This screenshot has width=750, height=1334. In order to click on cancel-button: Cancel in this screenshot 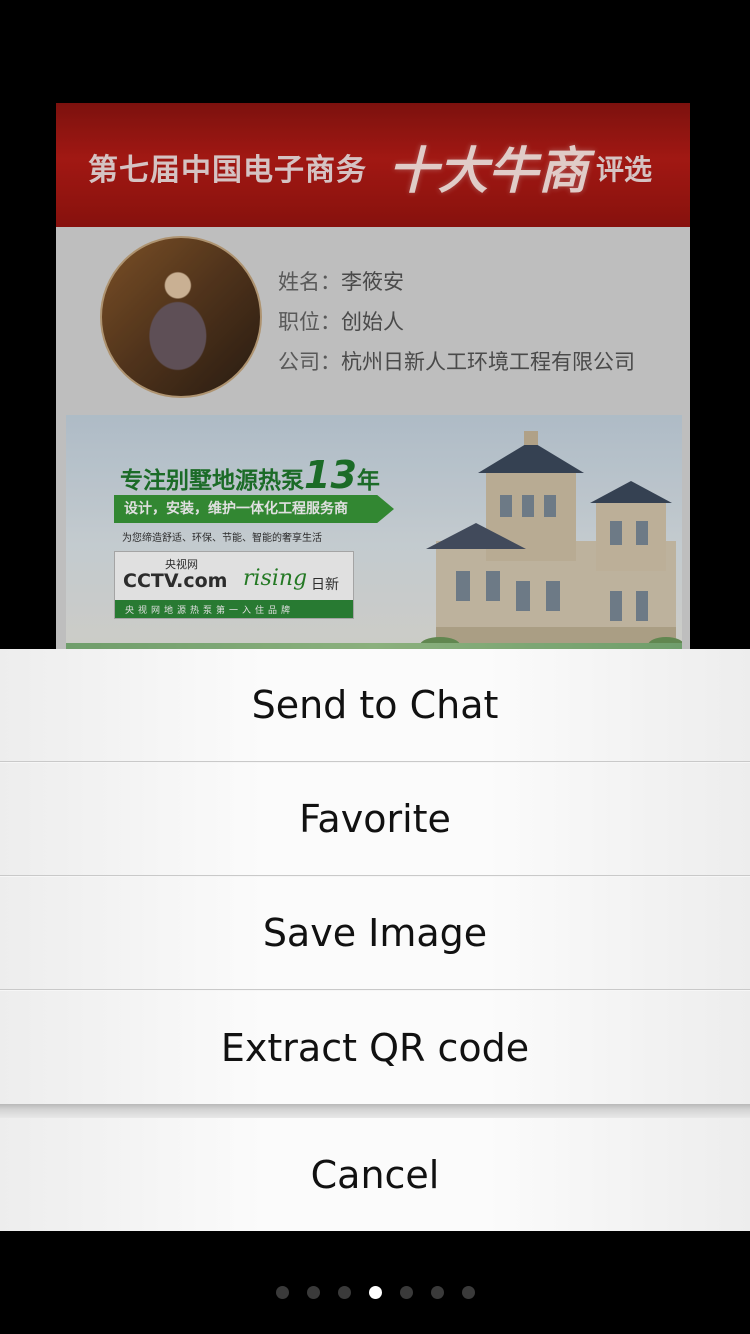, I will do `click(375, 1174)`.